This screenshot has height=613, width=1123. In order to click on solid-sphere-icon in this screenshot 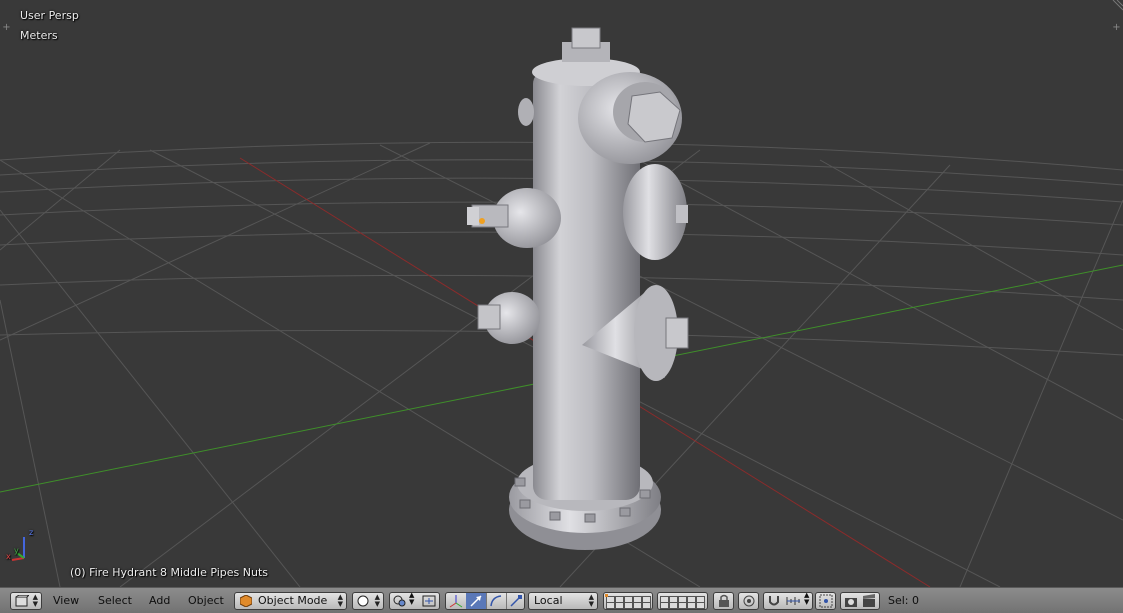, I will do `click(363, 601)`.